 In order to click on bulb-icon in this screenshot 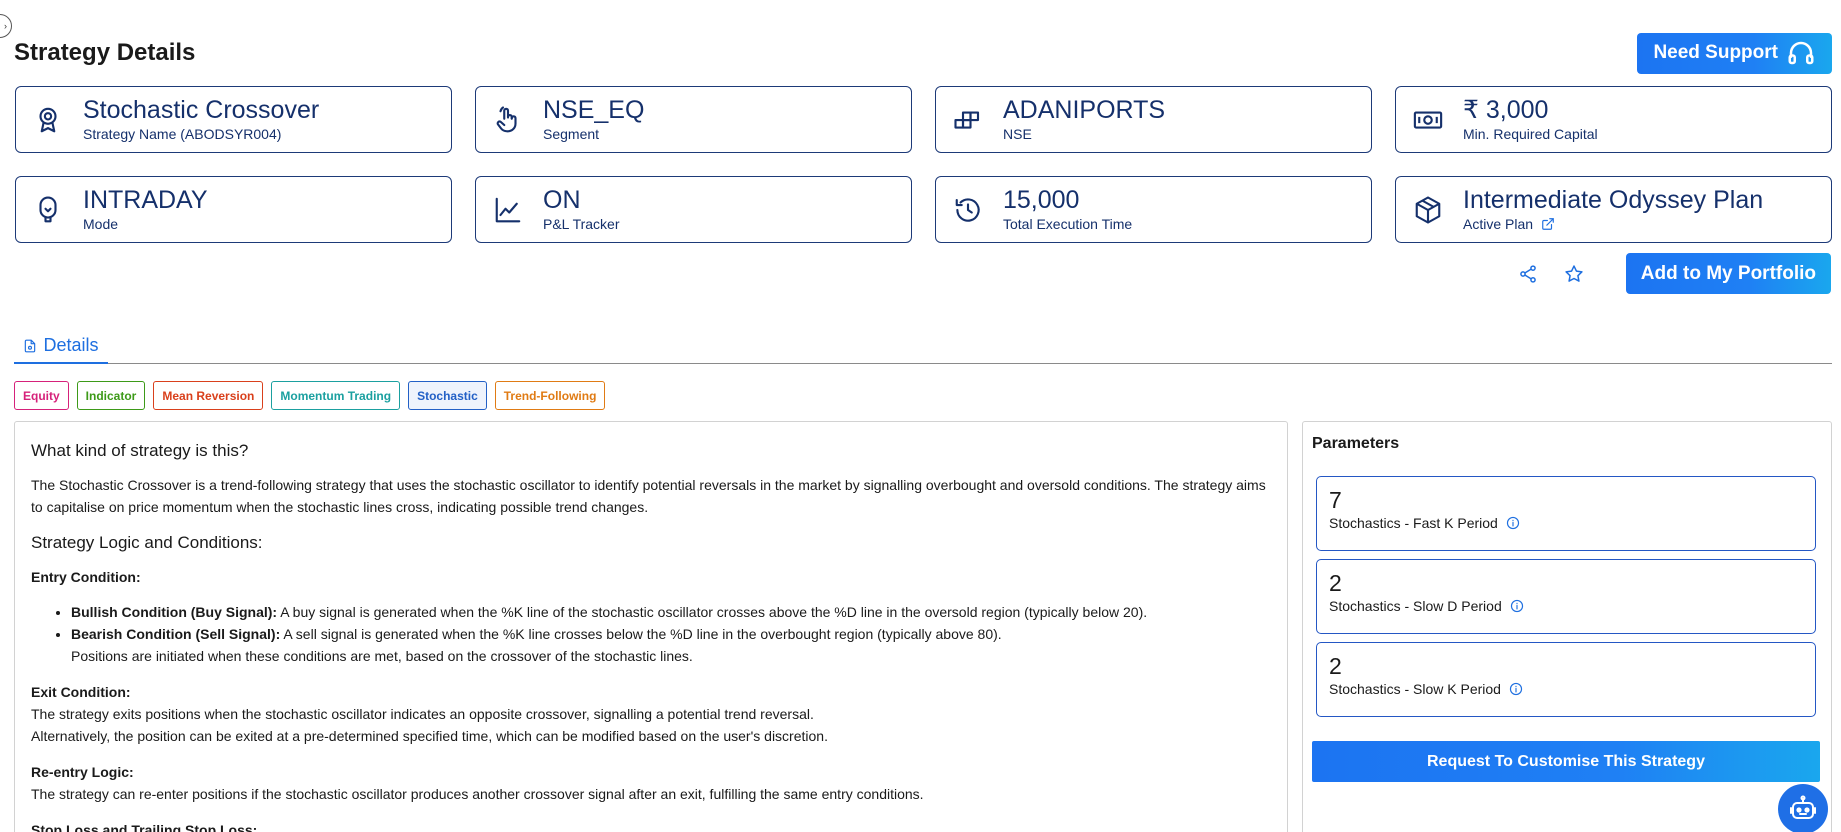, I will do `click(48, 210)`.